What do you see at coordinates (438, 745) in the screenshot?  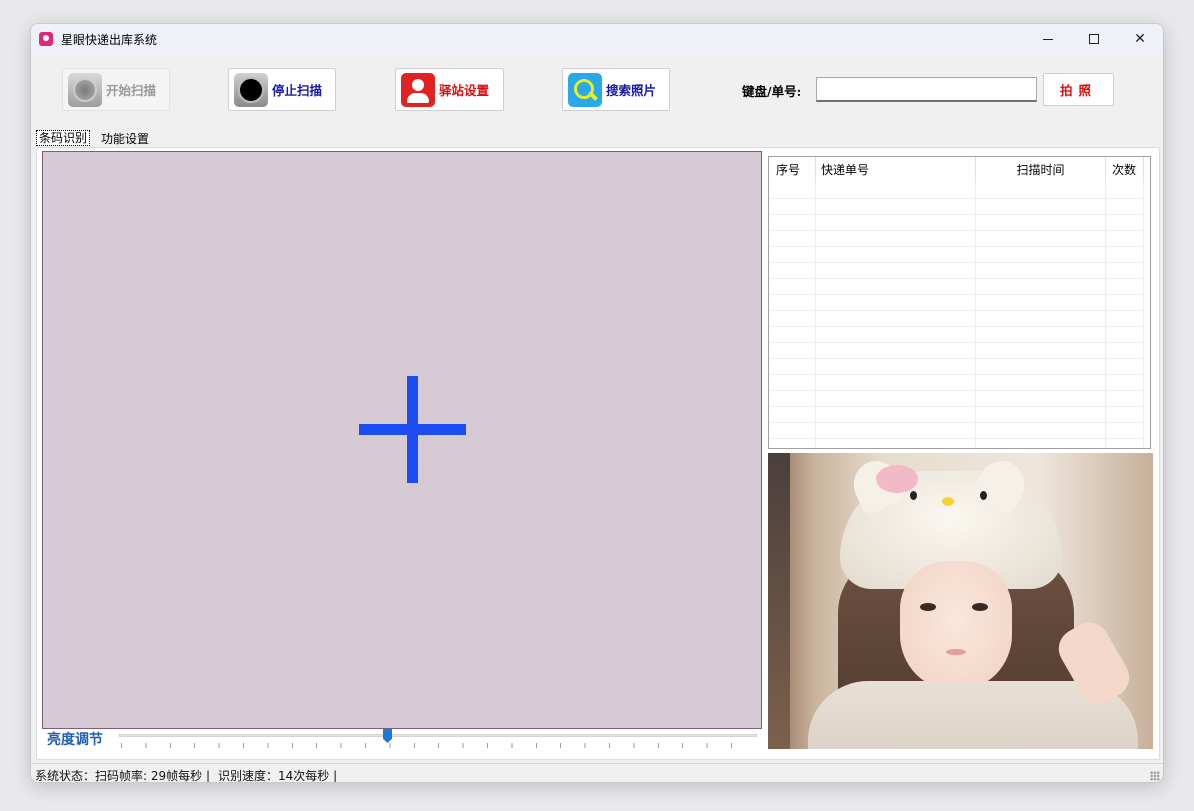 I see `slider-ticks` at bounding box center [438, 745].